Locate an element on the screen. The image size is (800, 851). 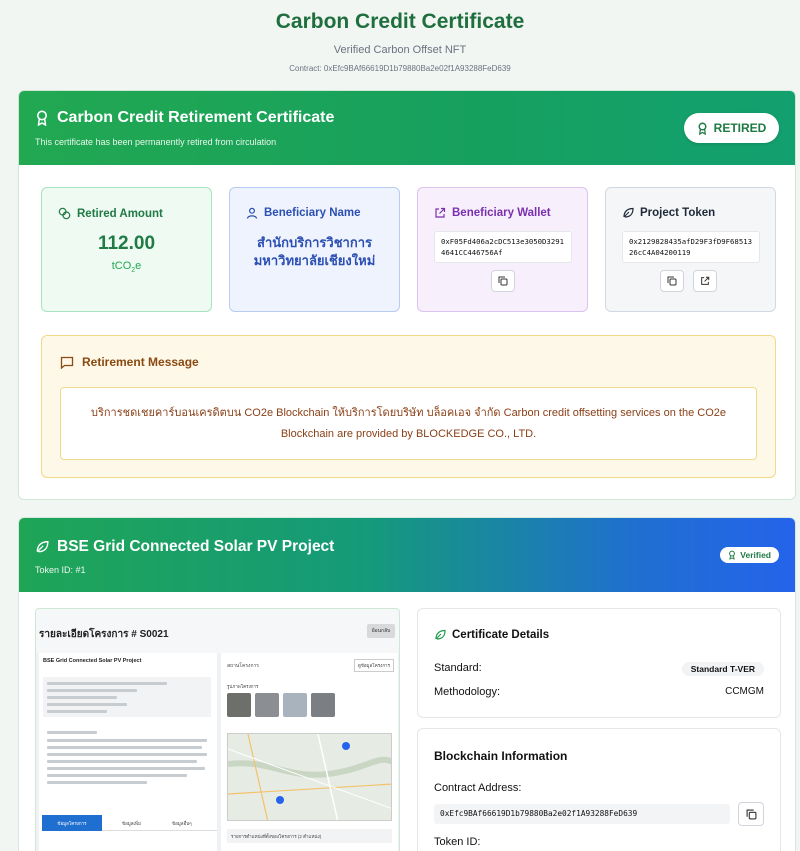
retirement-message-header: Retirement Message is located at coordinates (129, 362).